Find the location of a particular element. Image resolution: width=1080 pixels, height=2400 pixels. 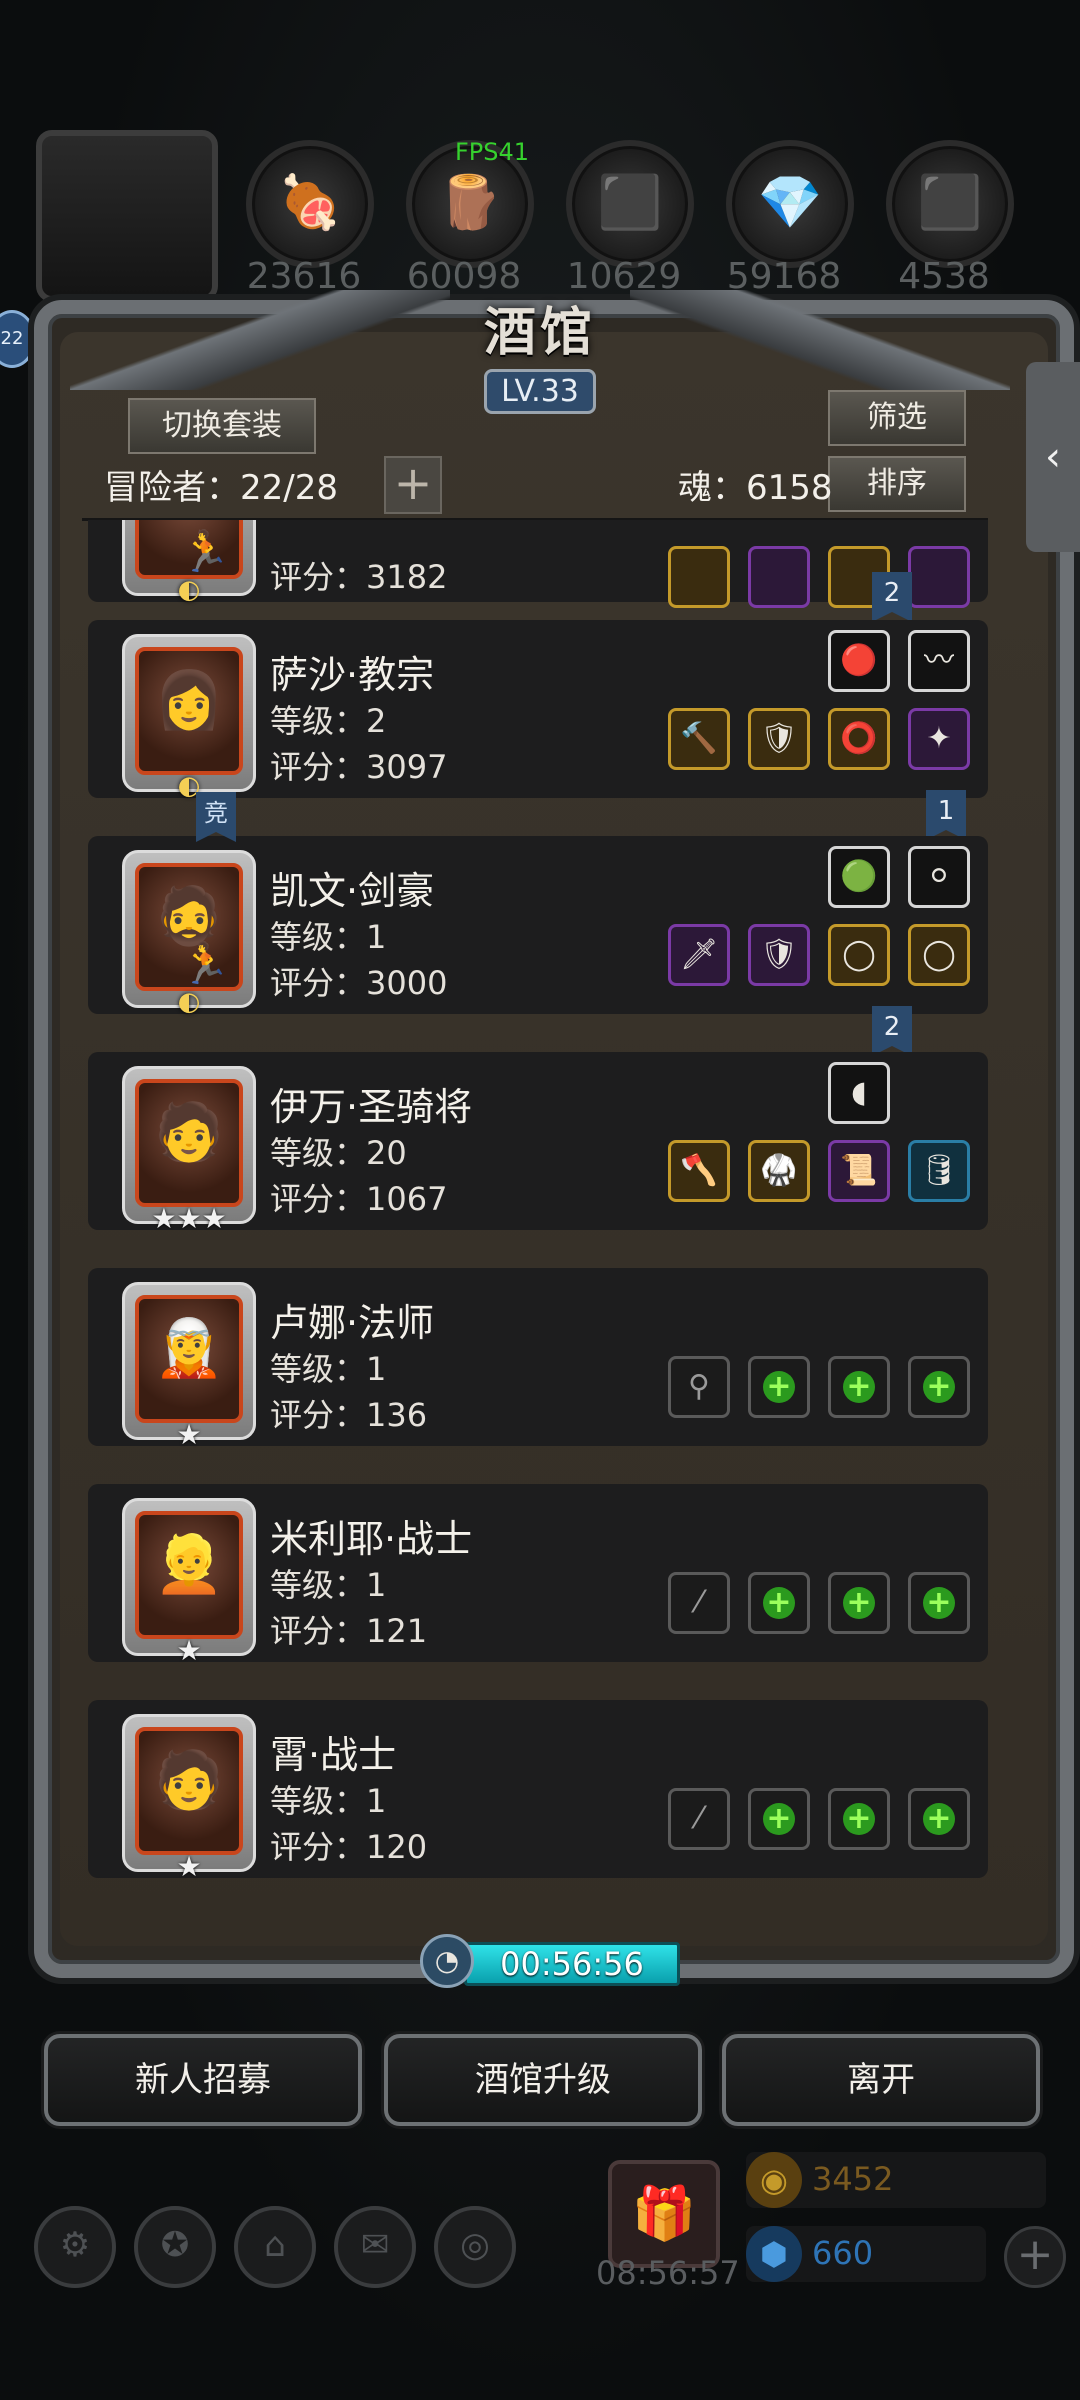

rune-slot: ⚪ is located at coordinates (939, 877).